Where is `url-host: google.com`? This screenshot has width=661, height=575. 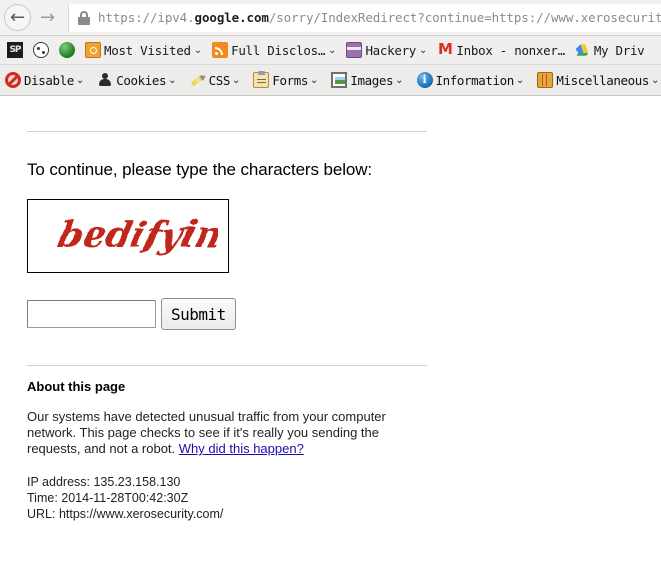
url-host: google.com is located at coordinates (231, 17).